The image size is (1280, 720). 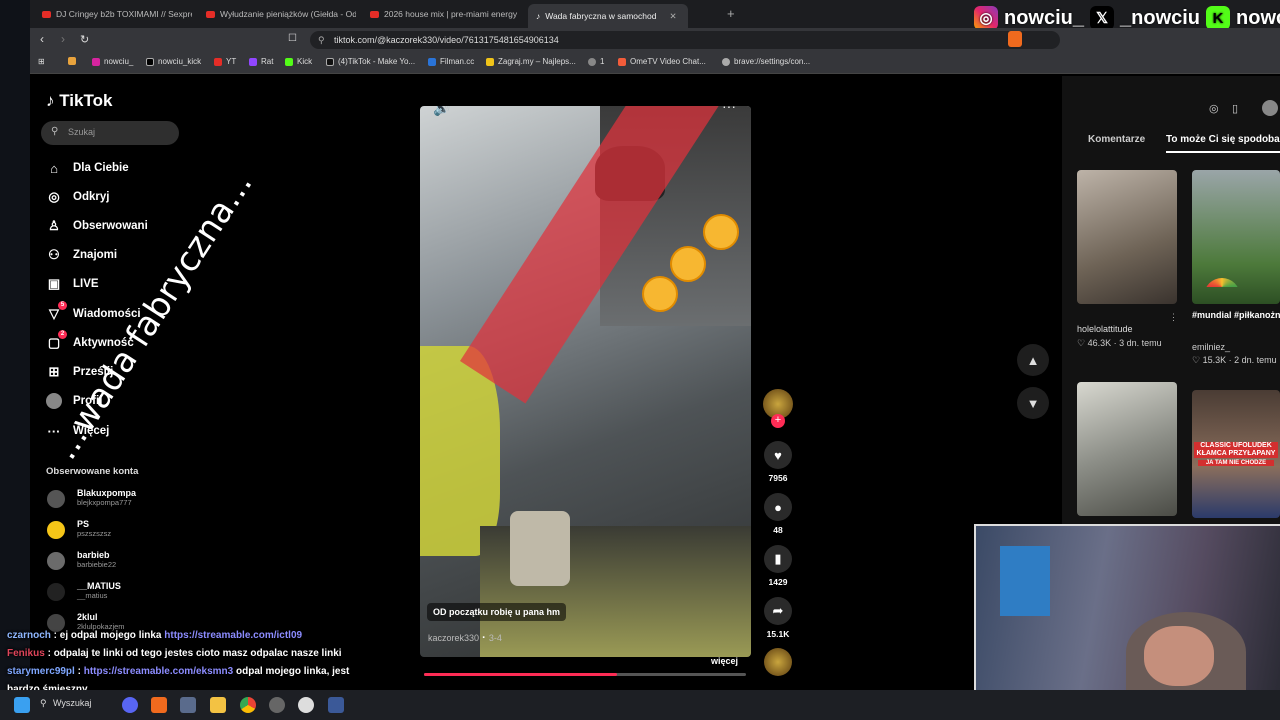 What do you see at coordinates (41, 61) in the screenshot?
I see `apps-icon: ⊞` at bounding box center [41, 61].